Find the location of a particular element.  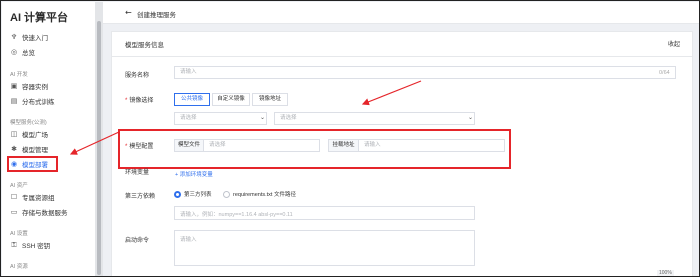

card-title: 模型服务信息 is located at coordinates (144, 45).